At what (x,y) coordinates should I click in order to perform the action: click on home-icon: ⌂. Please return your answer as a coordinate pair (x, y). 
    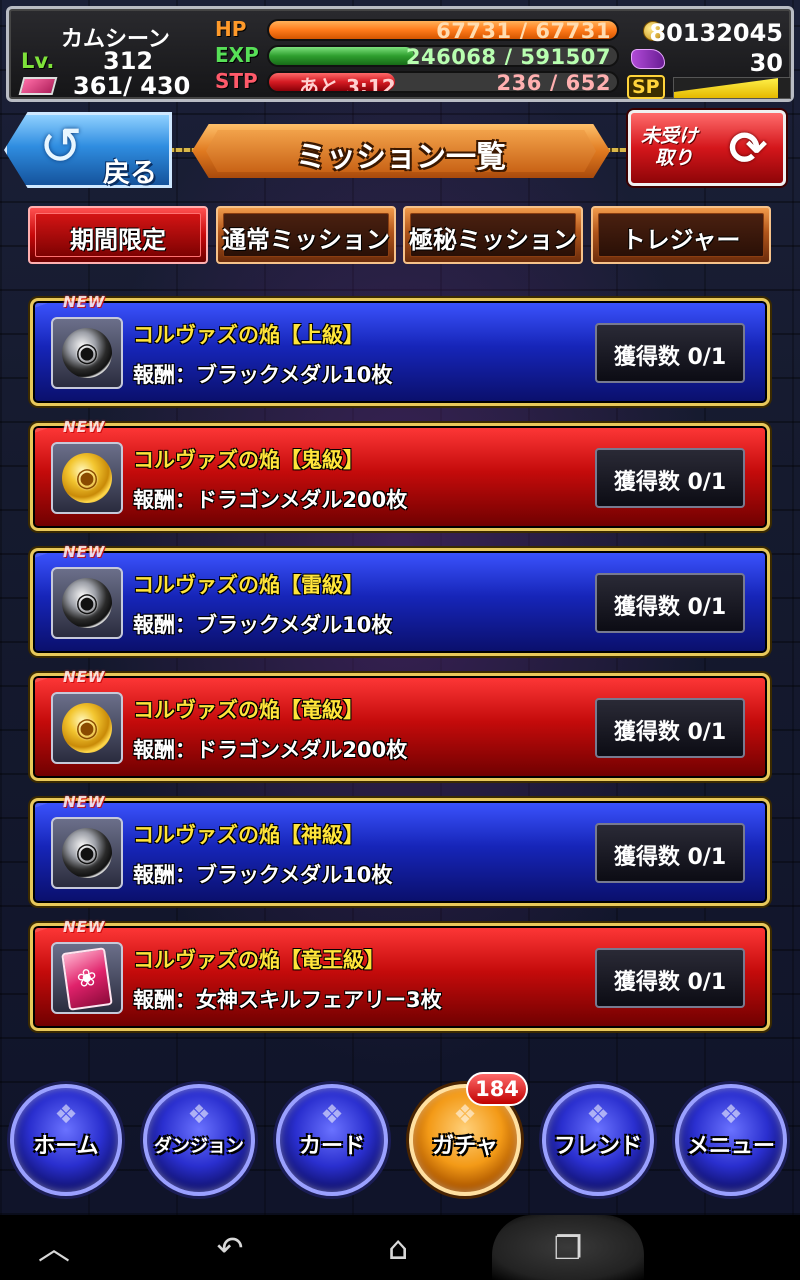
    Looking at the image, I should click on (398, 1248).